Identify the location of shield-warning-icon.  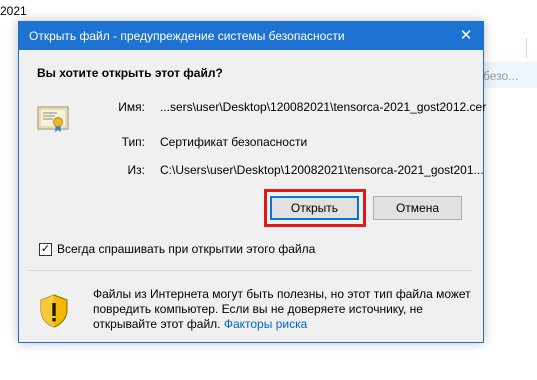
(54, 311).